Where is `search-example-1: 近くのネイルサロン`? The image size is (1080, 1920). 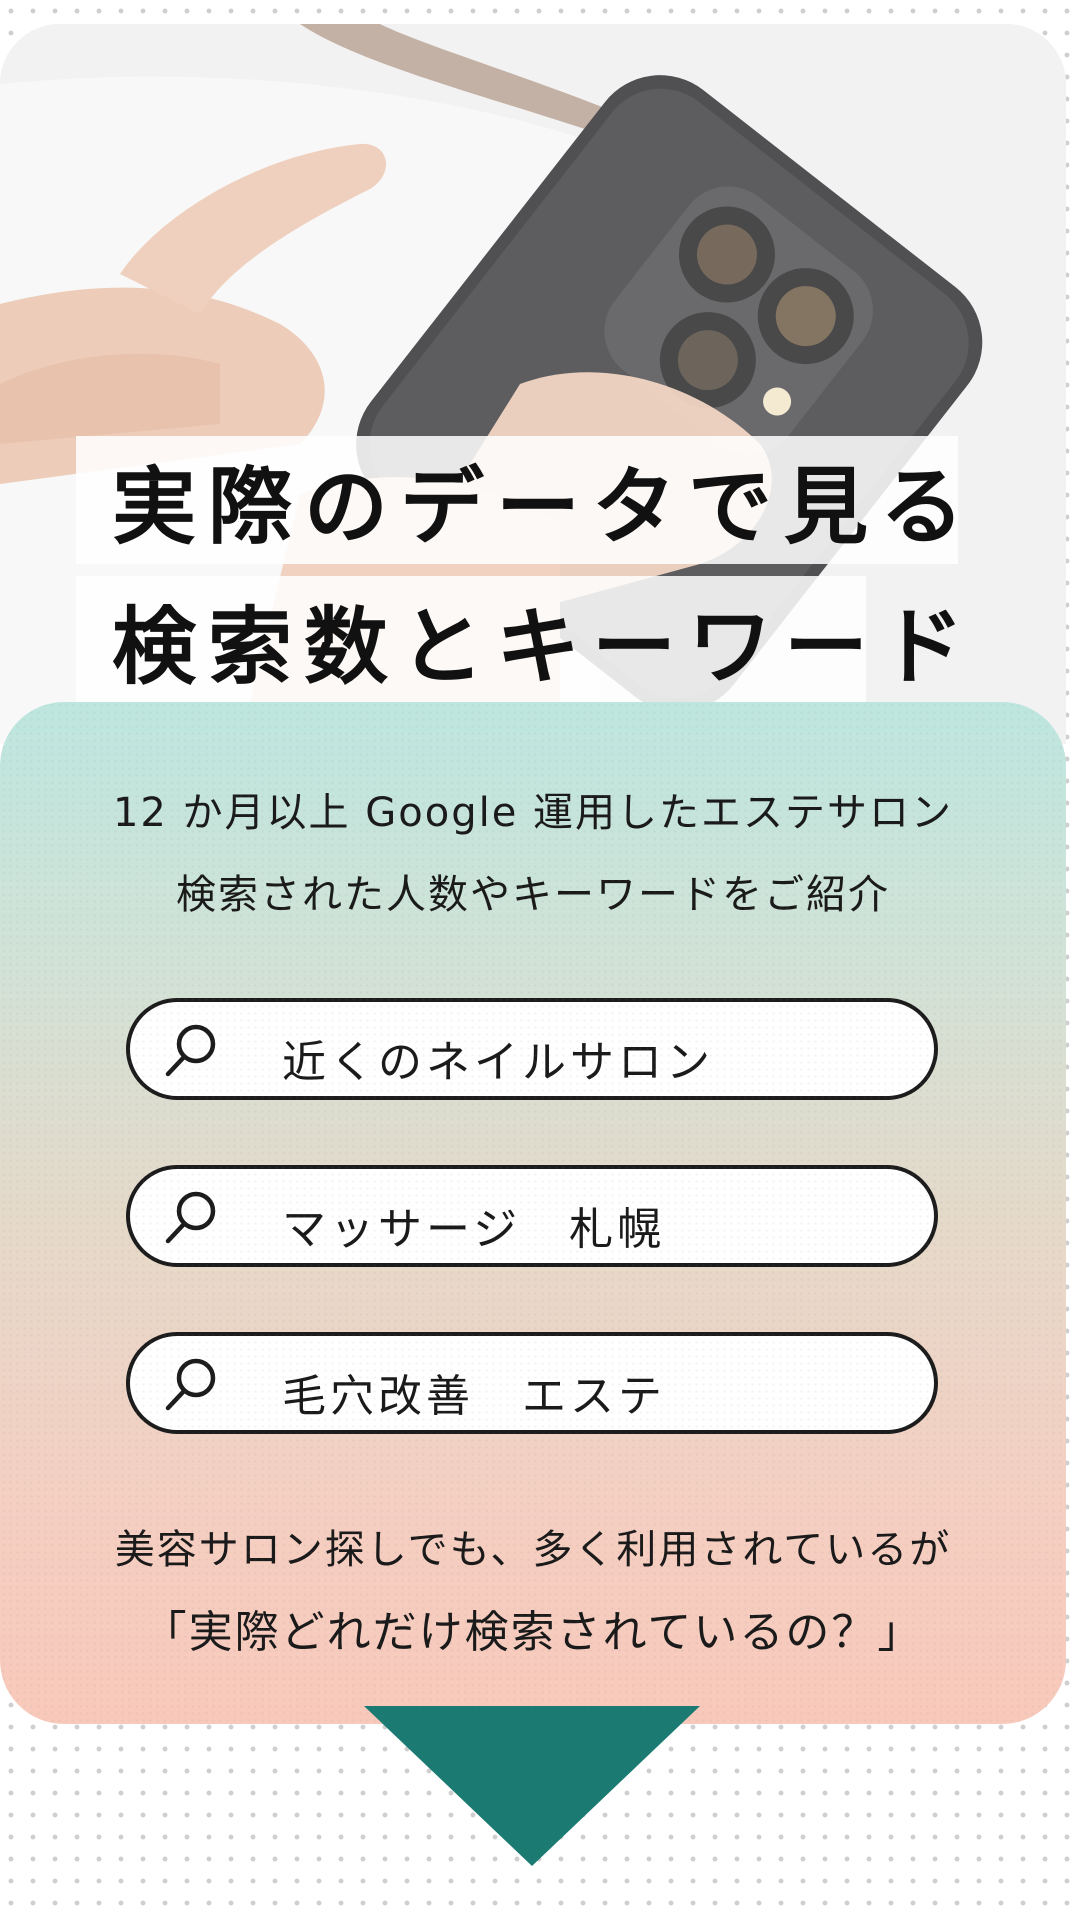
search-example-1: 近くのネイルサロン is located at coordinates (532, 1049).